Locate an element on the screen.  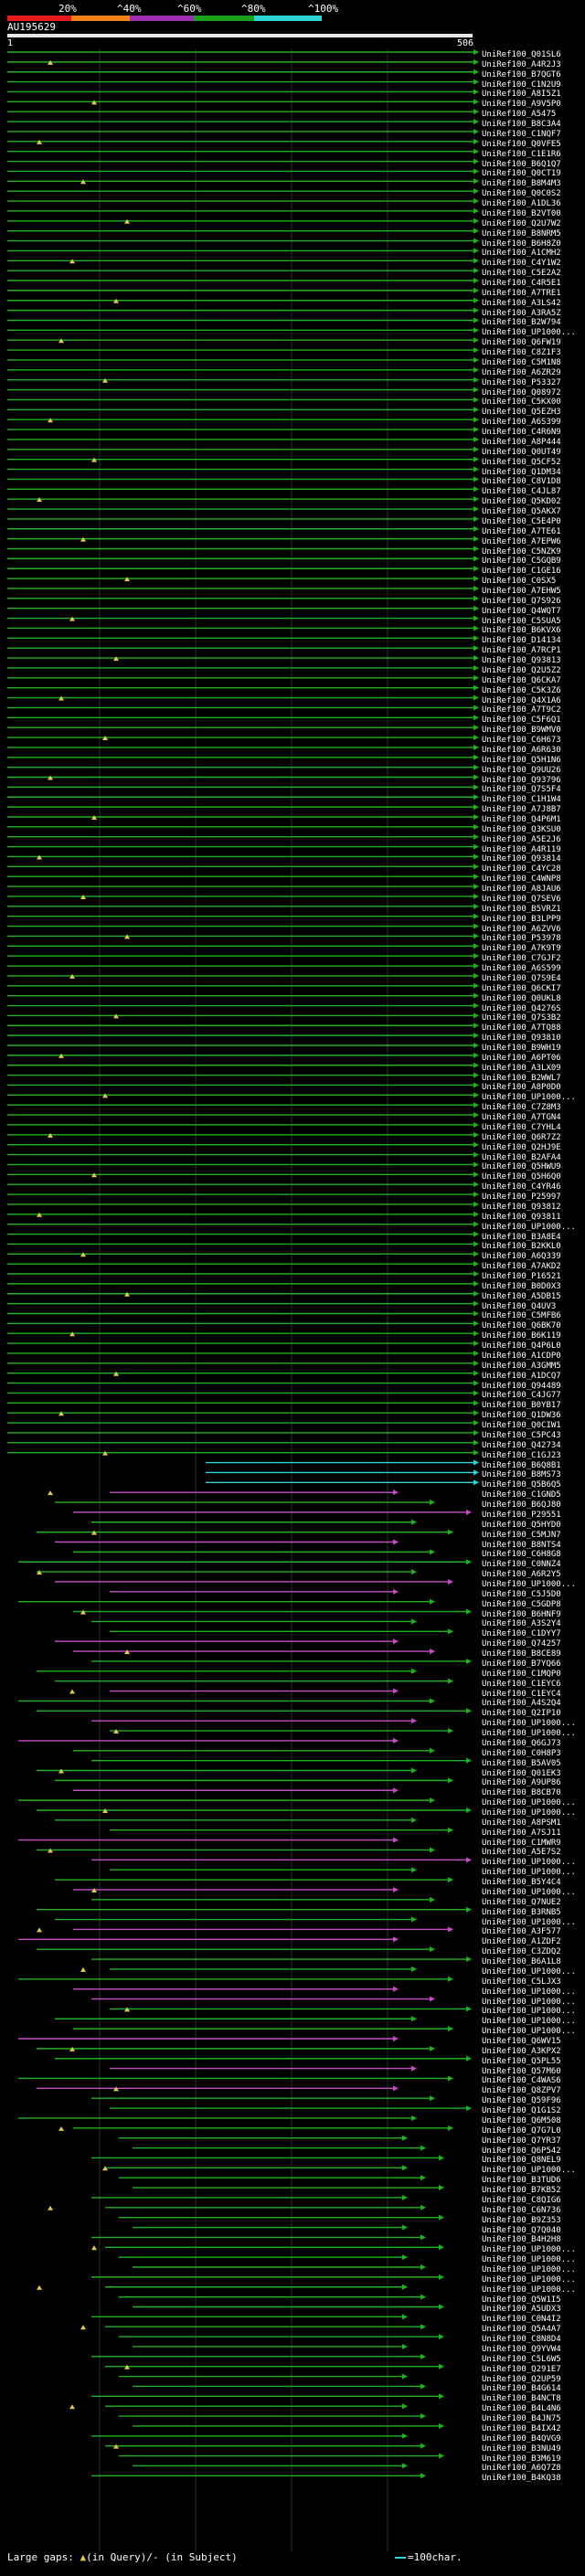
hit-label: UniRef100_Q6BK70 is located at coordinates (534, 1325).